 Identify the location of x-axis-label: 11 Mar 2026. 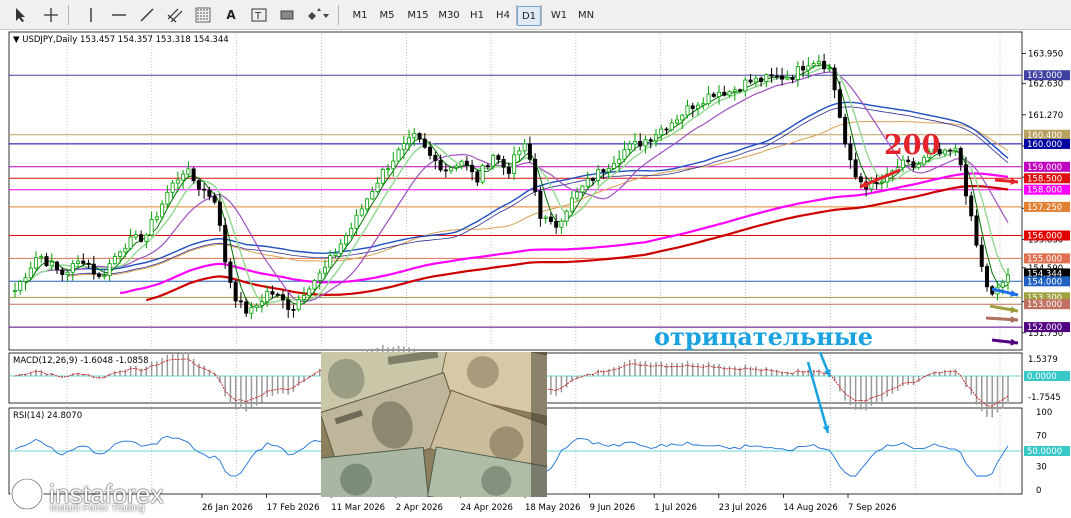
(358, 508).